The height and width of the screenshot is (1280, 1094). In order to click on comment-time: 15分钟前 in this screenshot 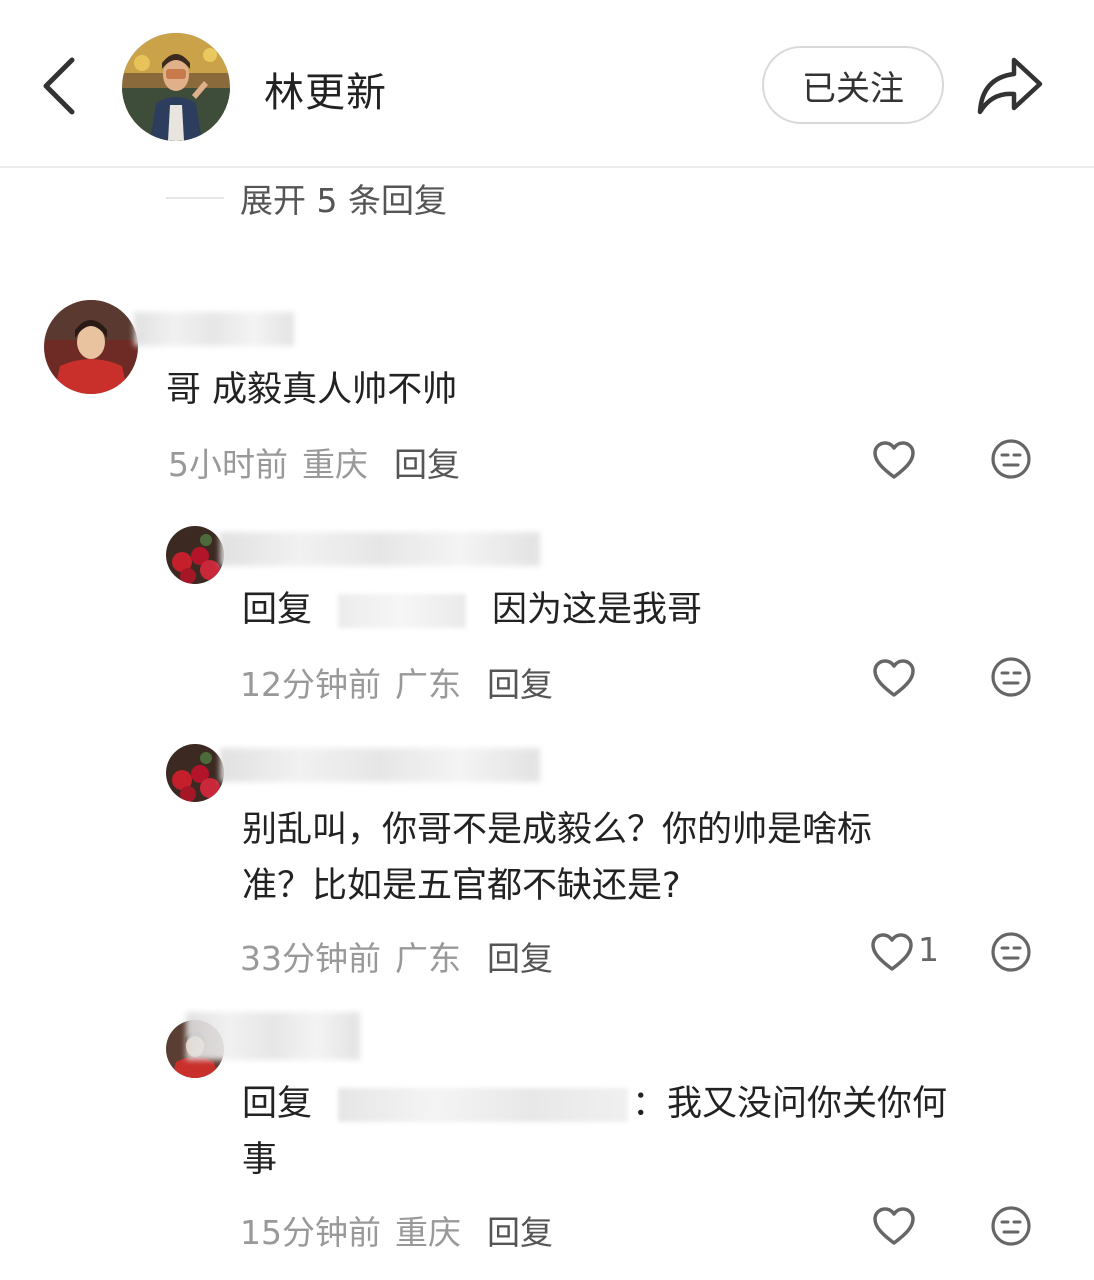, I will do `click(310, 1232)`.